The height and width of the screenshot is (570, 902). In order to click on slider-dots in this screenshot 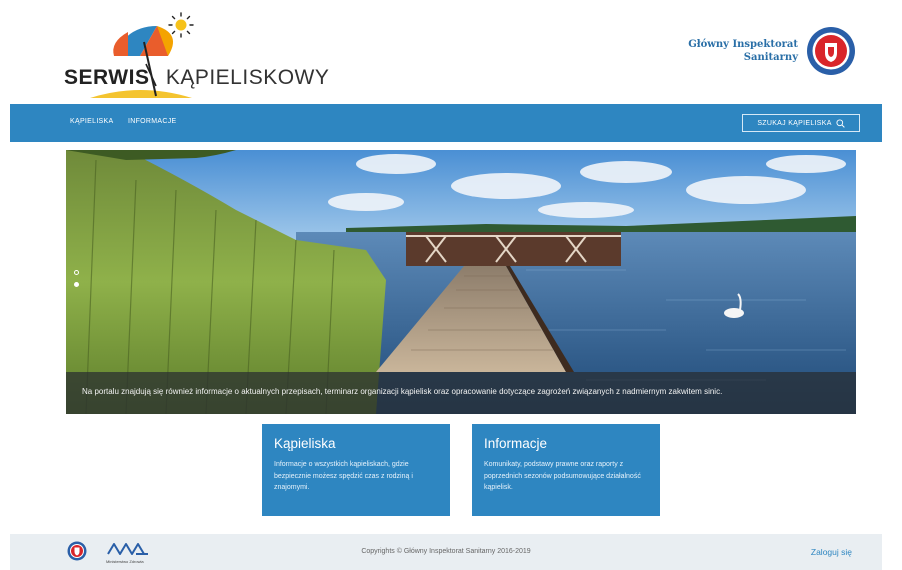, I will do `click(76, 282)`.